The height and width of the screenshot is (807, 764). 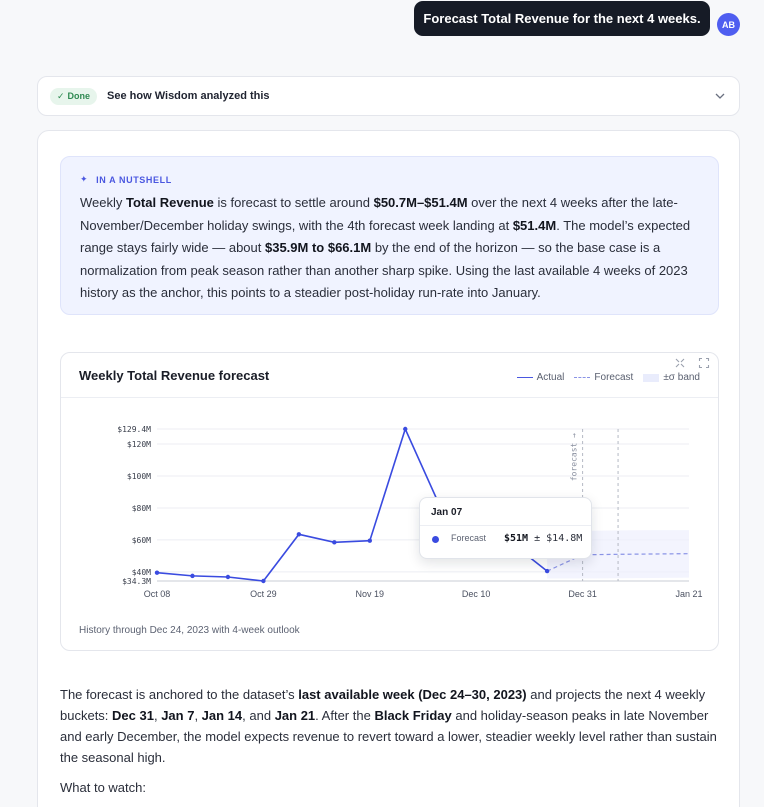 I want to click on nutshell-fragment: Weekly, so click(x=103, y=202).